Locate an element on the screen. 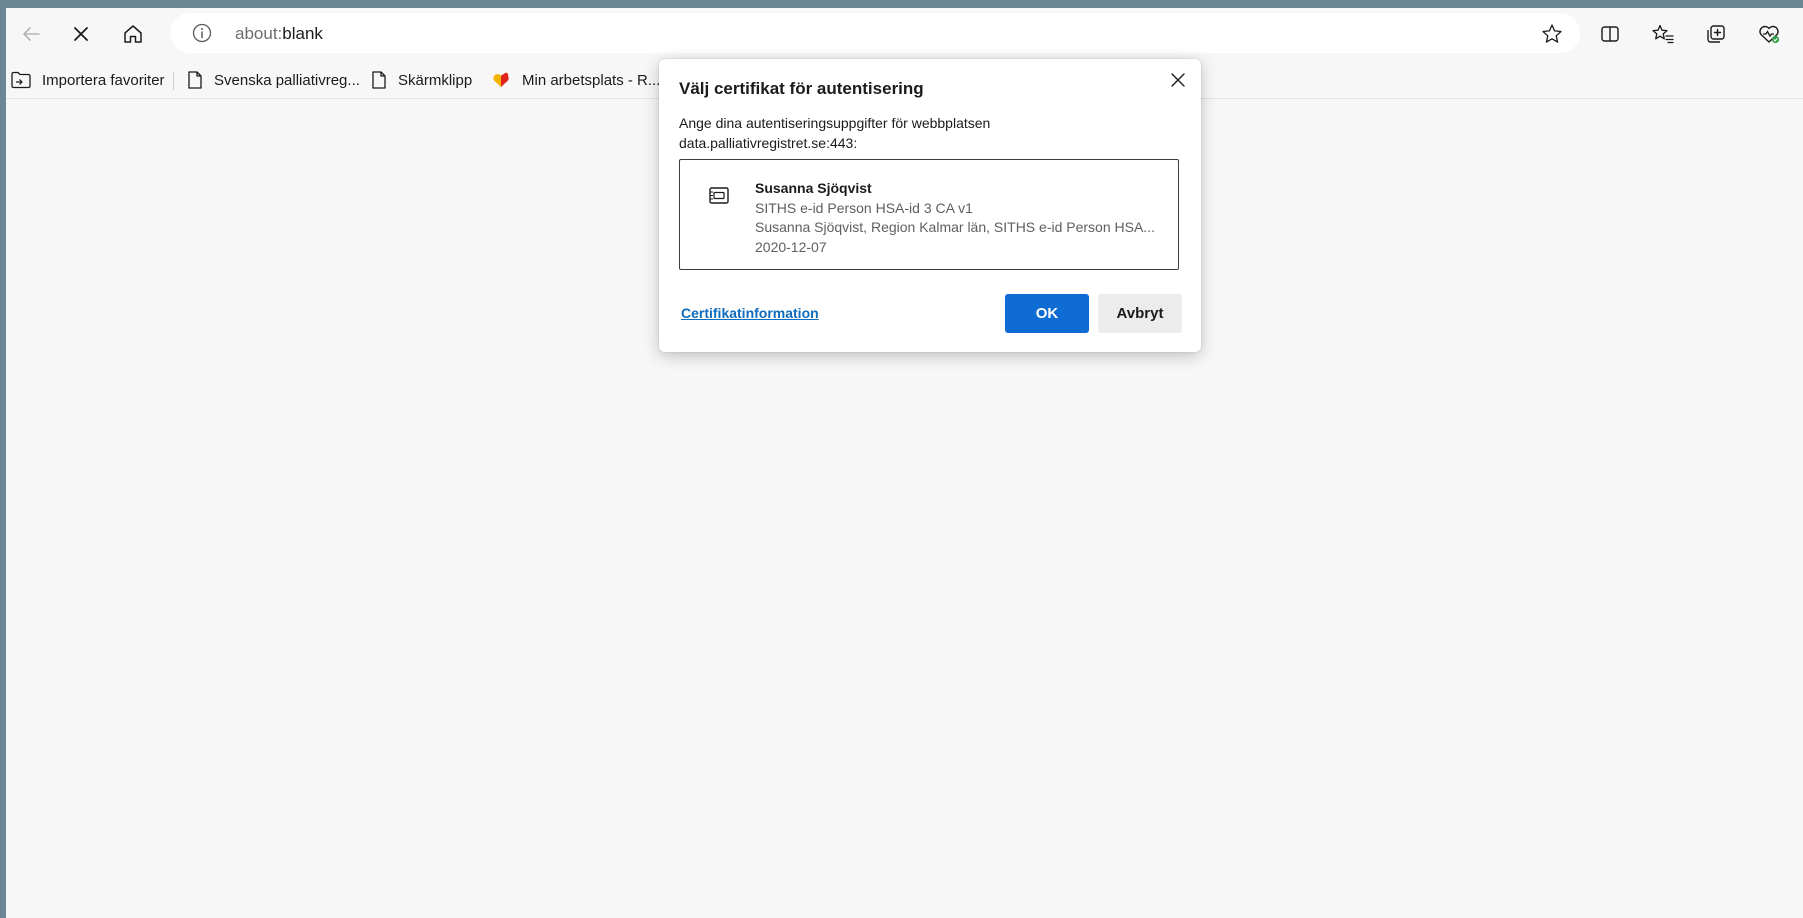 The height and width of the screenshot is (918, 1803). certificate-information-link: Certifikatinformation is located at coordinates (750, 313).